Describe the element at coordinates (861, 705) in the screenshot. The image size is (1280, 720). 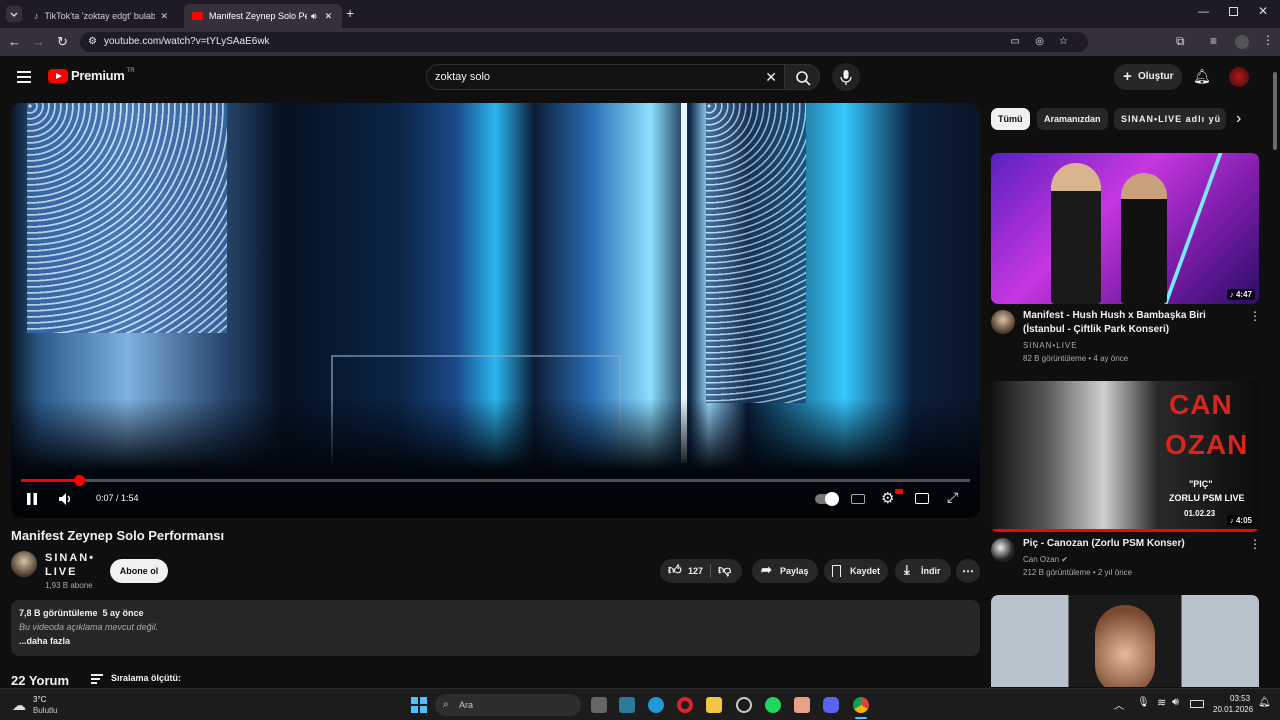
I see `chrome-icon` at that location.